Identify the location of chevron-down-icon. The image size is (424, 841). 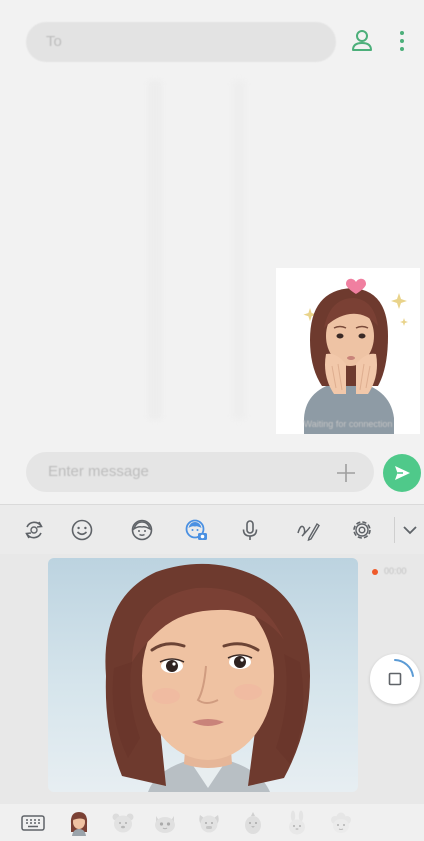
(410, 530).